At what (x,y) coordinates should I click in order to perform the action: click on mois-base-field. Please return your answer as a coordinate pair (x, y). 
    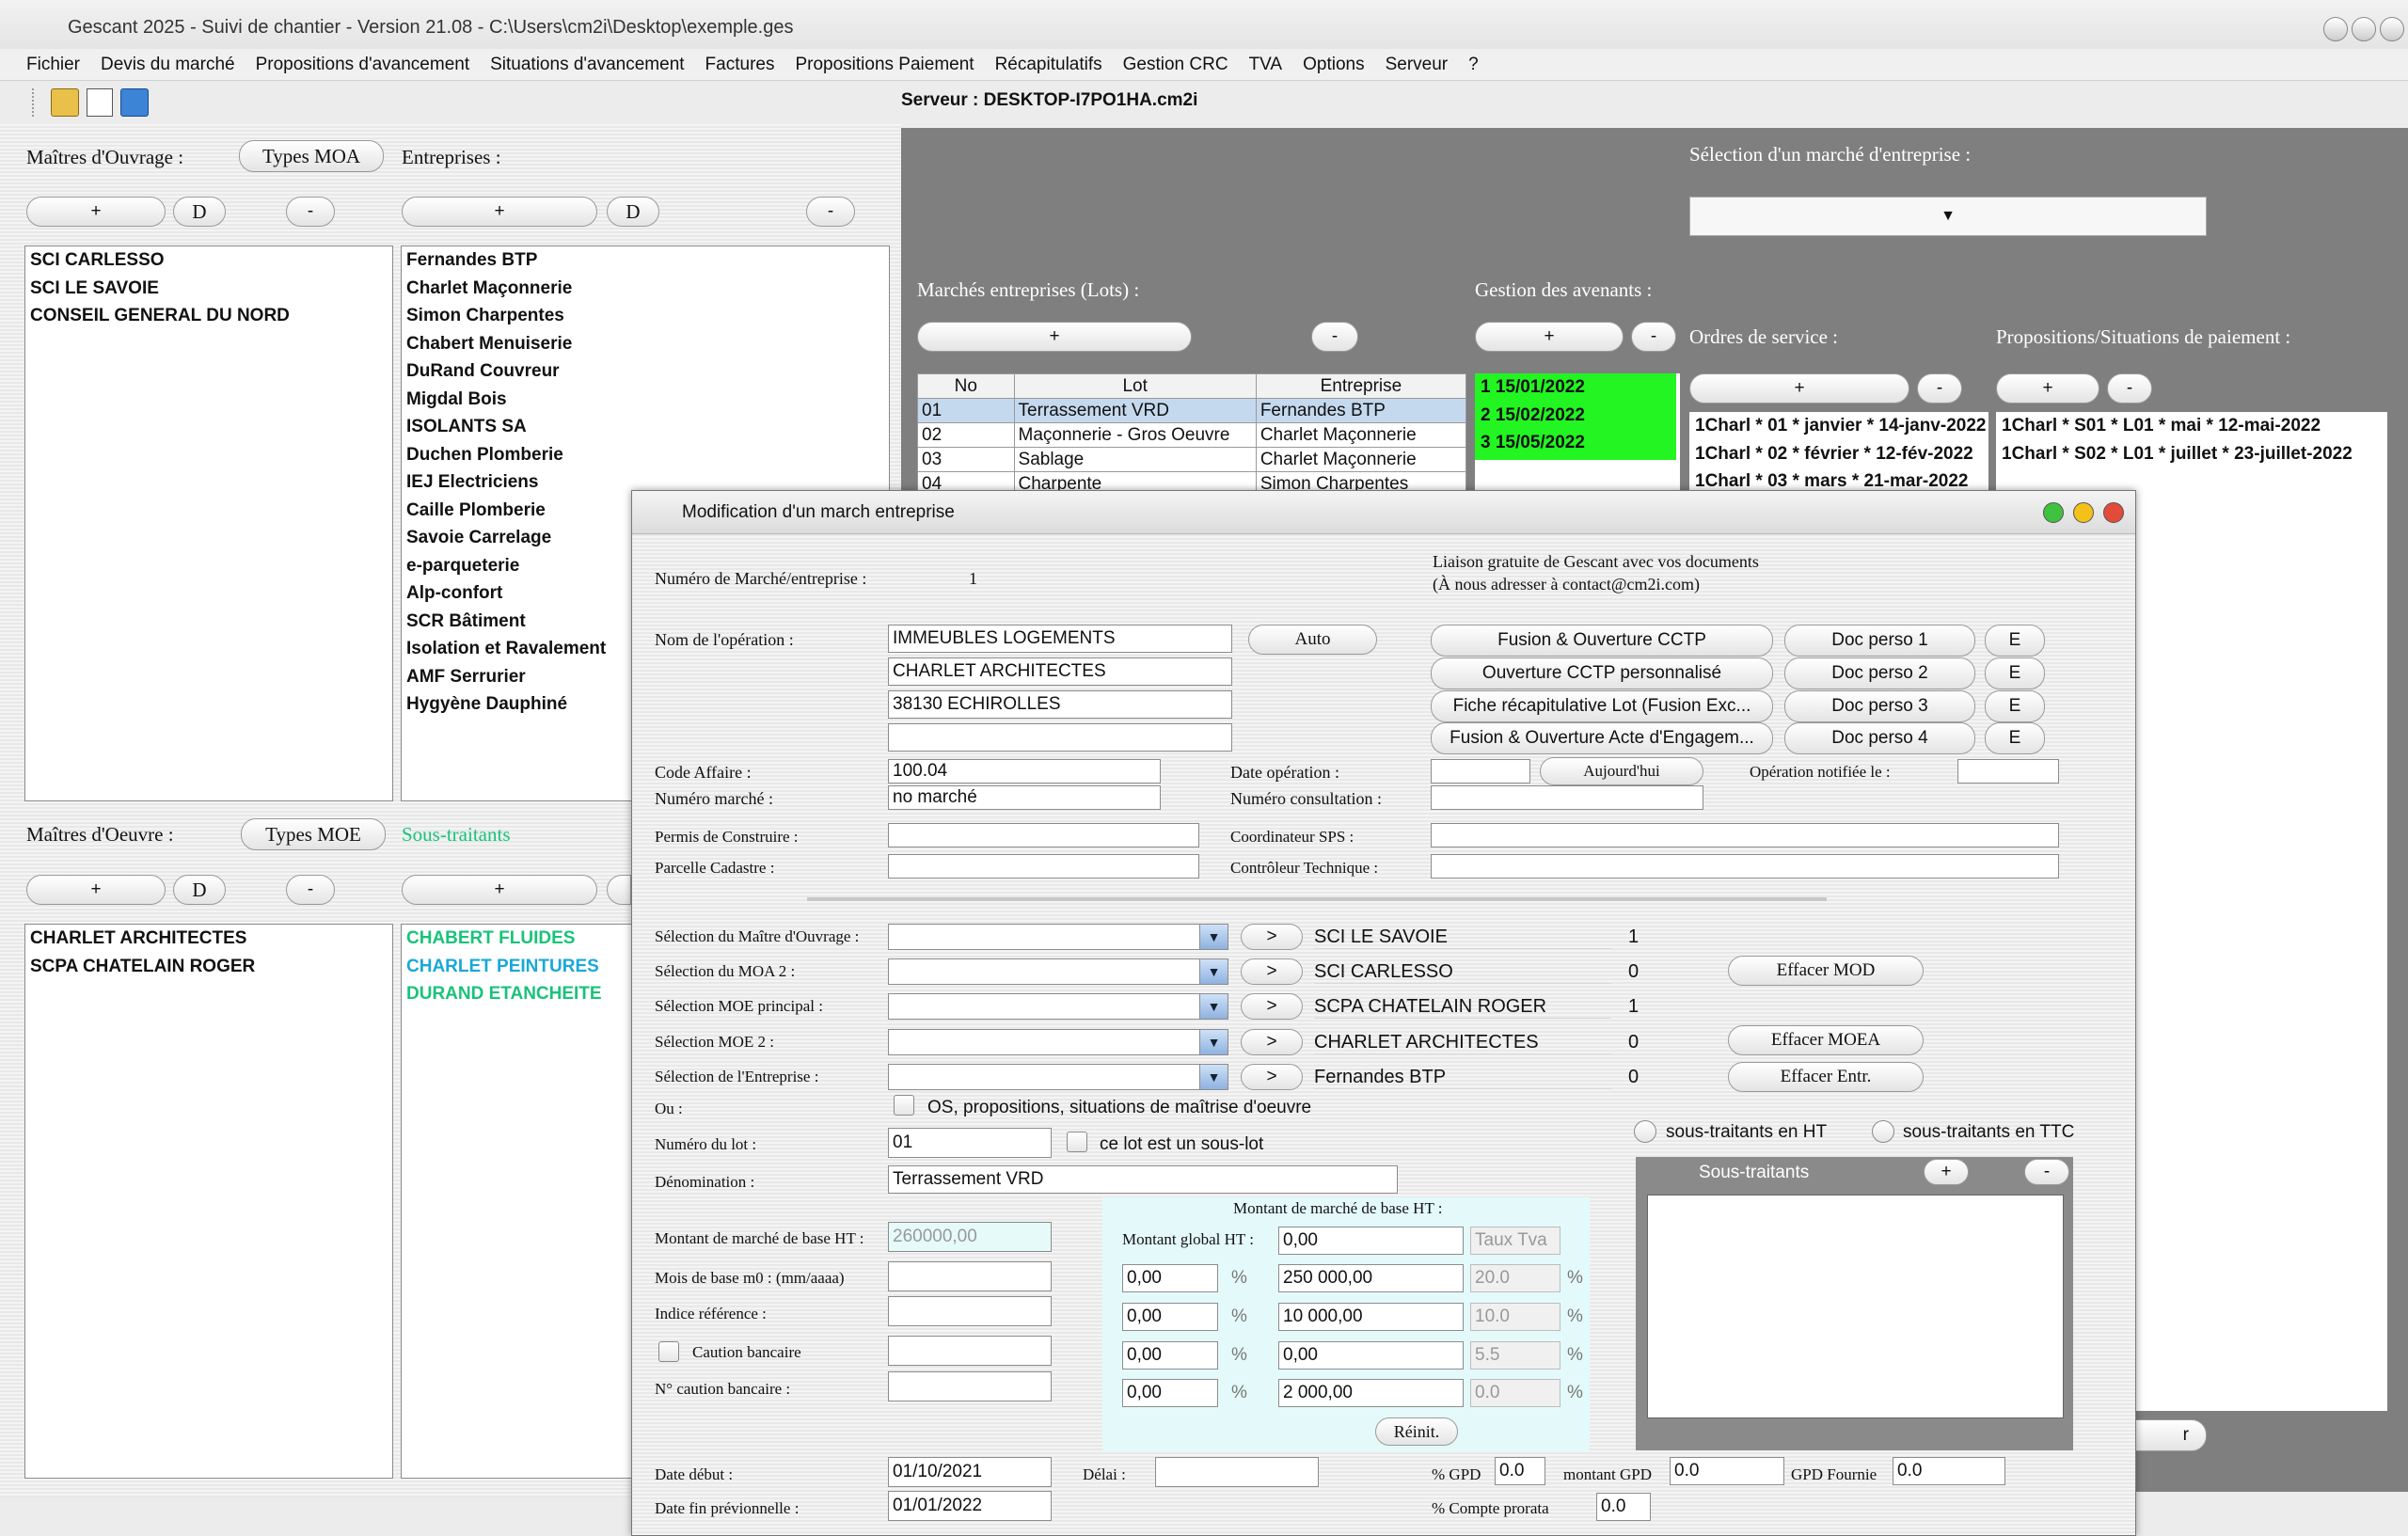
    Looking at the image, I should click on (970, 1276).